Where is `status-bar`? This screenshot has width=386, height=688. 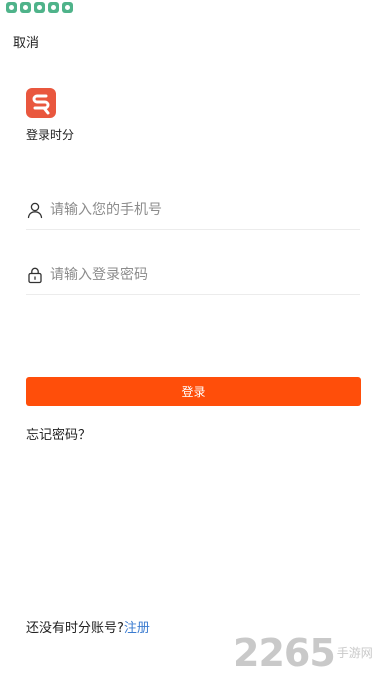 status-bar is located at coordinates (39, 9).